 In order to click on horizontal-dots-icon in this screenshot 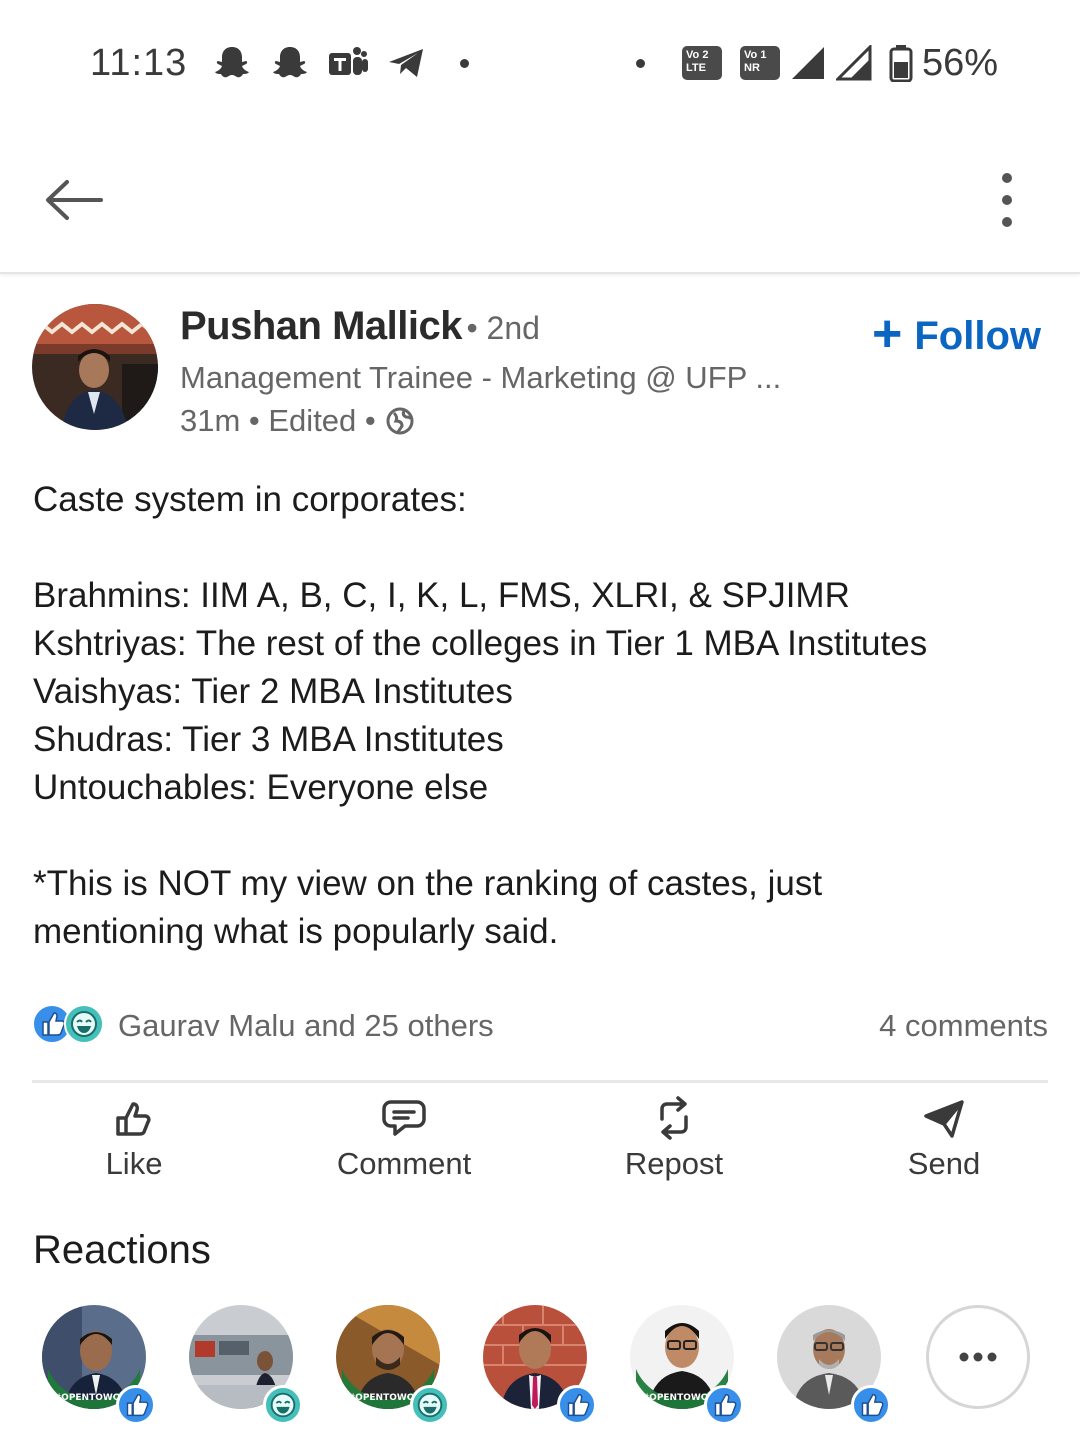, I will do `click(978, 1357)`.